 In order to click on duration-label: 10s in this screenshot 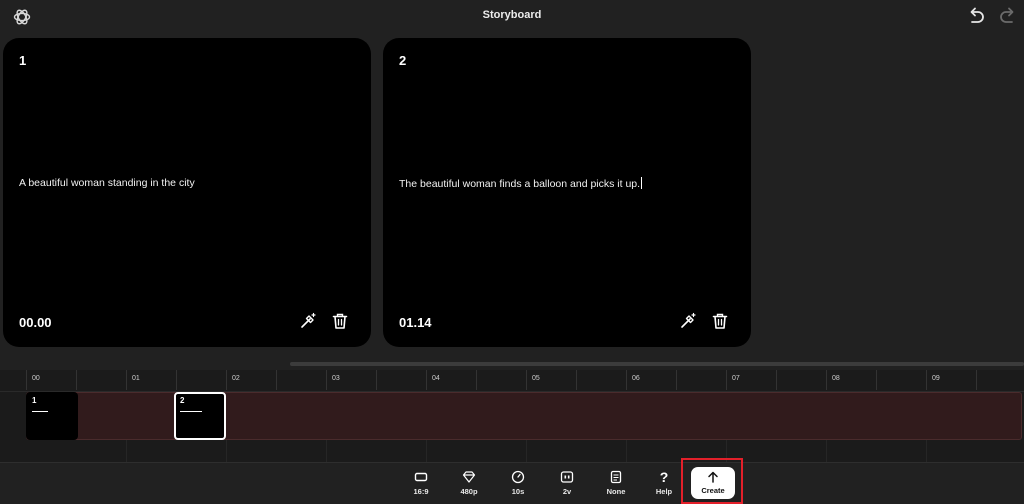, I will do `click(518, 491)`.